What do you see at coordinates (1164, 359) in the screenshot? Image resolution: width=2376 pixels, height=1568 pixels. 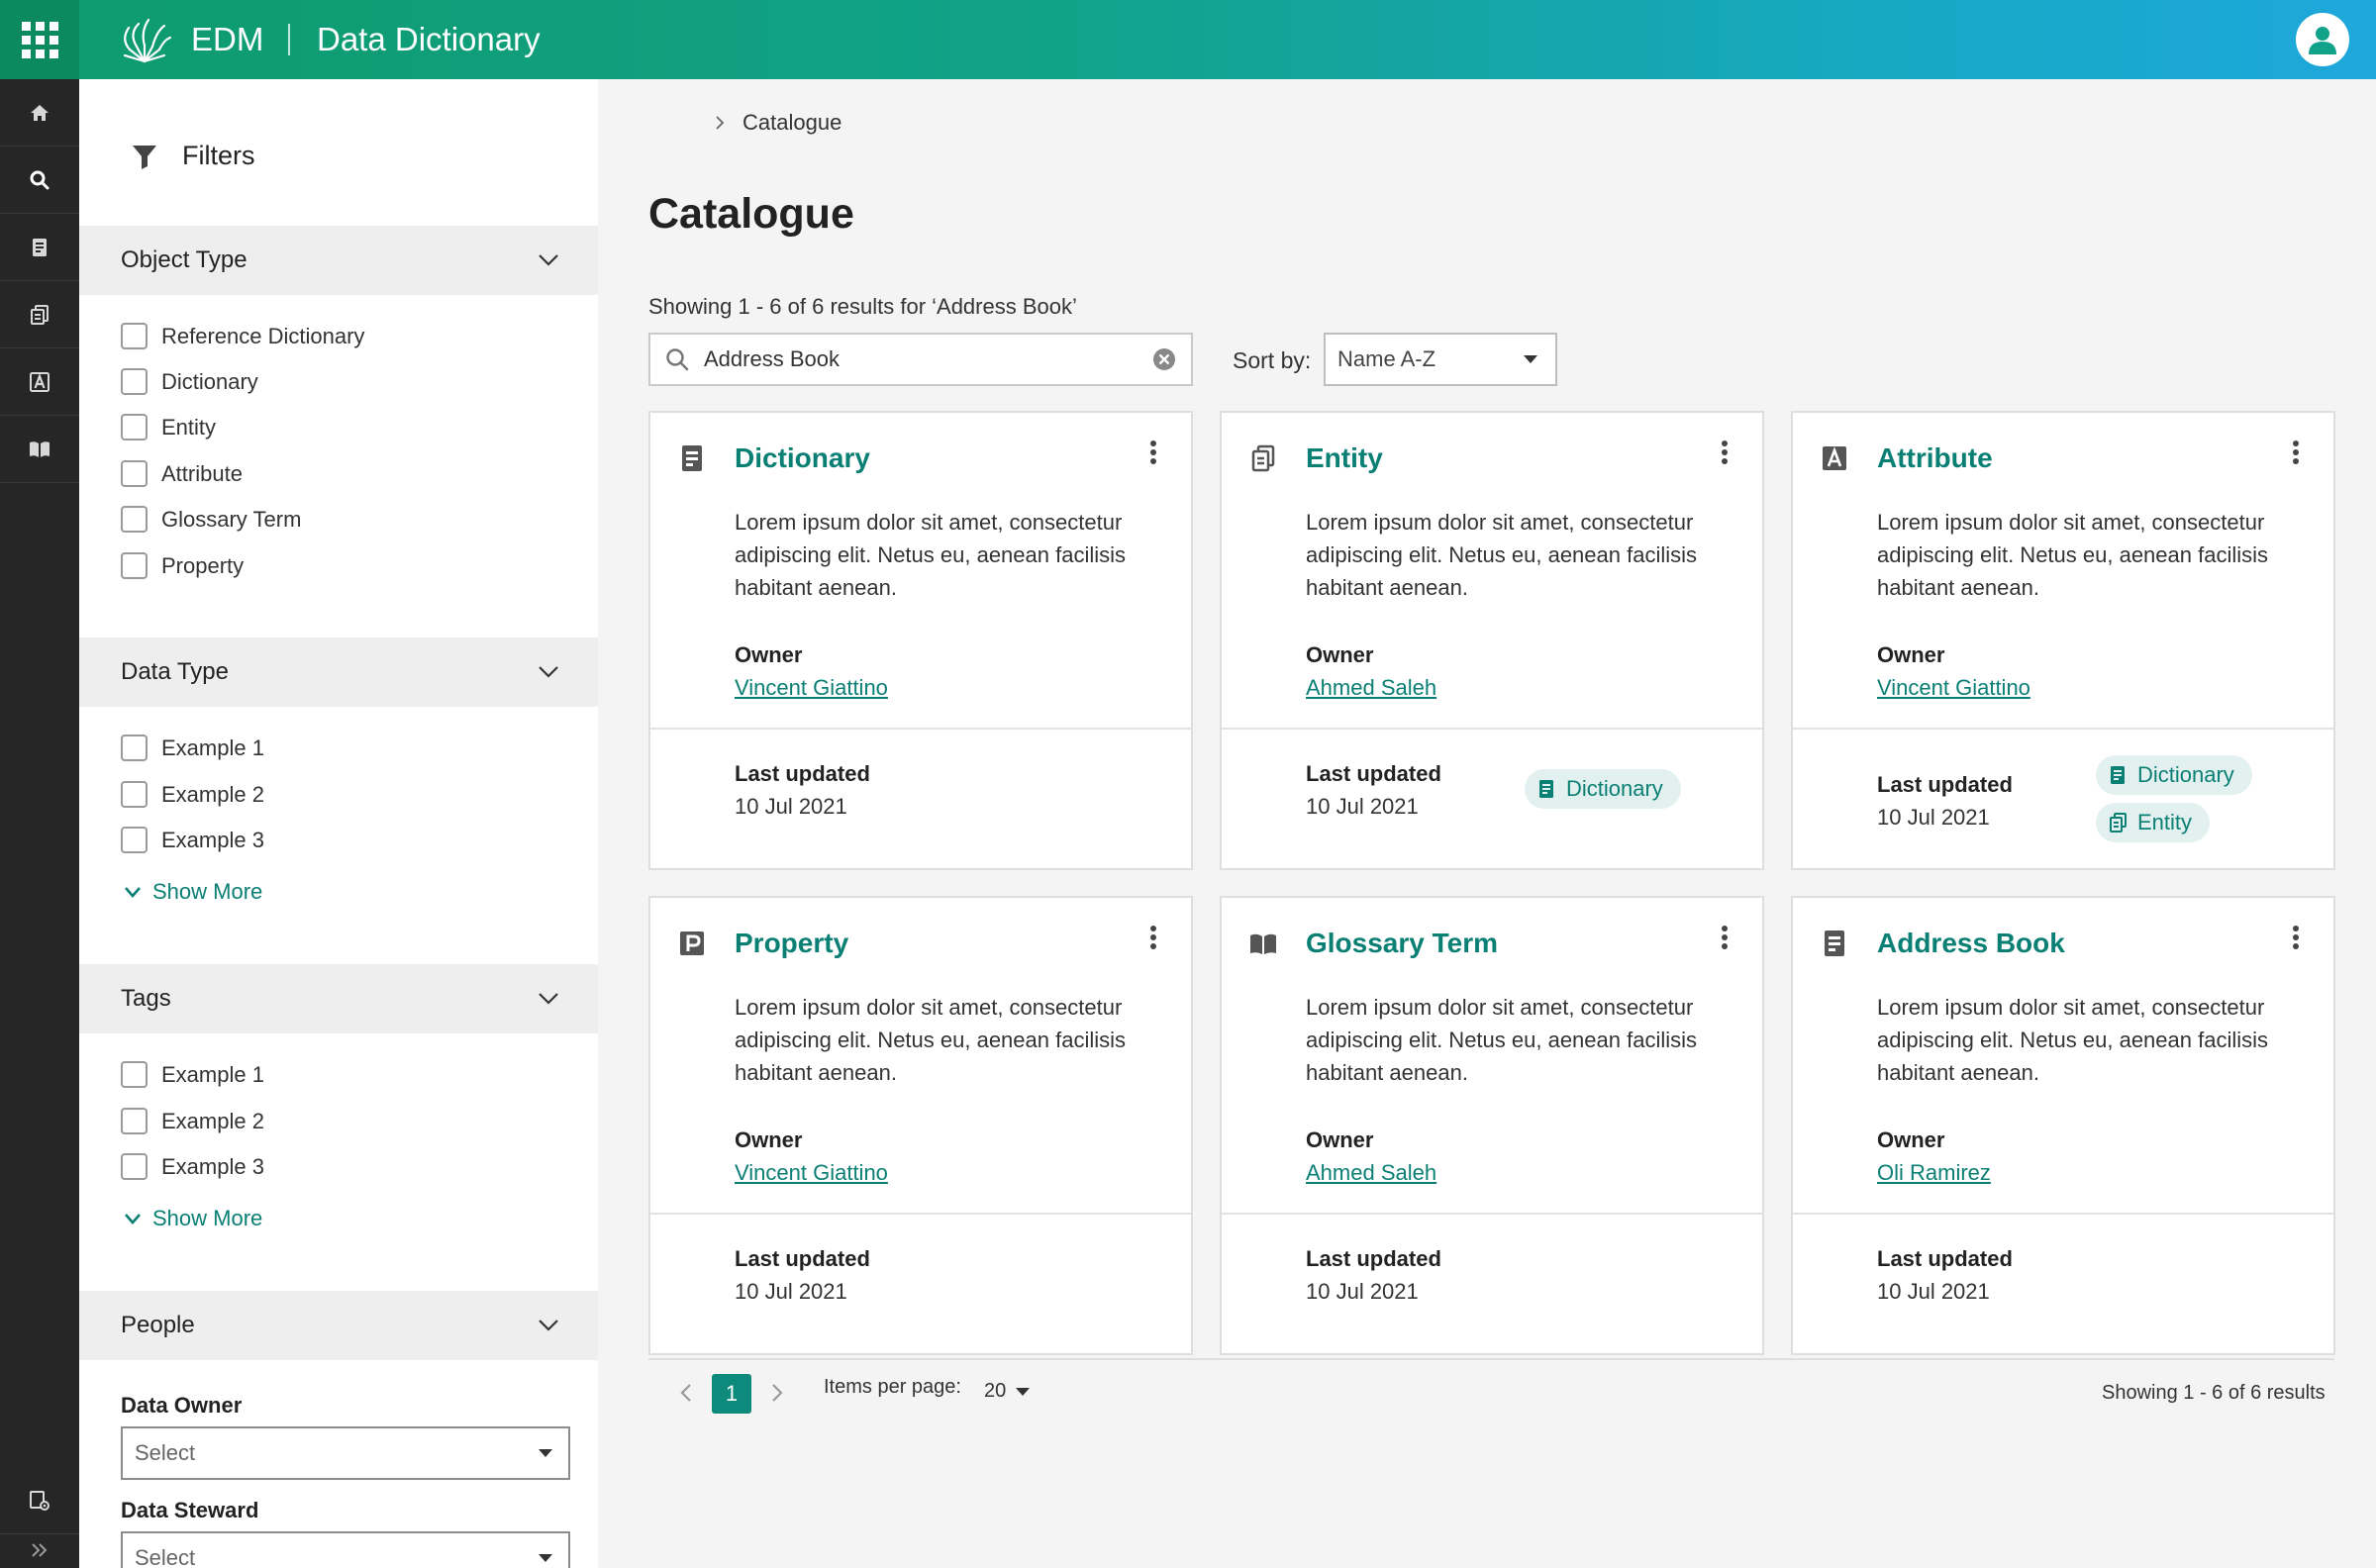 I see `clear-icon` at bounding box center [1164, 359].